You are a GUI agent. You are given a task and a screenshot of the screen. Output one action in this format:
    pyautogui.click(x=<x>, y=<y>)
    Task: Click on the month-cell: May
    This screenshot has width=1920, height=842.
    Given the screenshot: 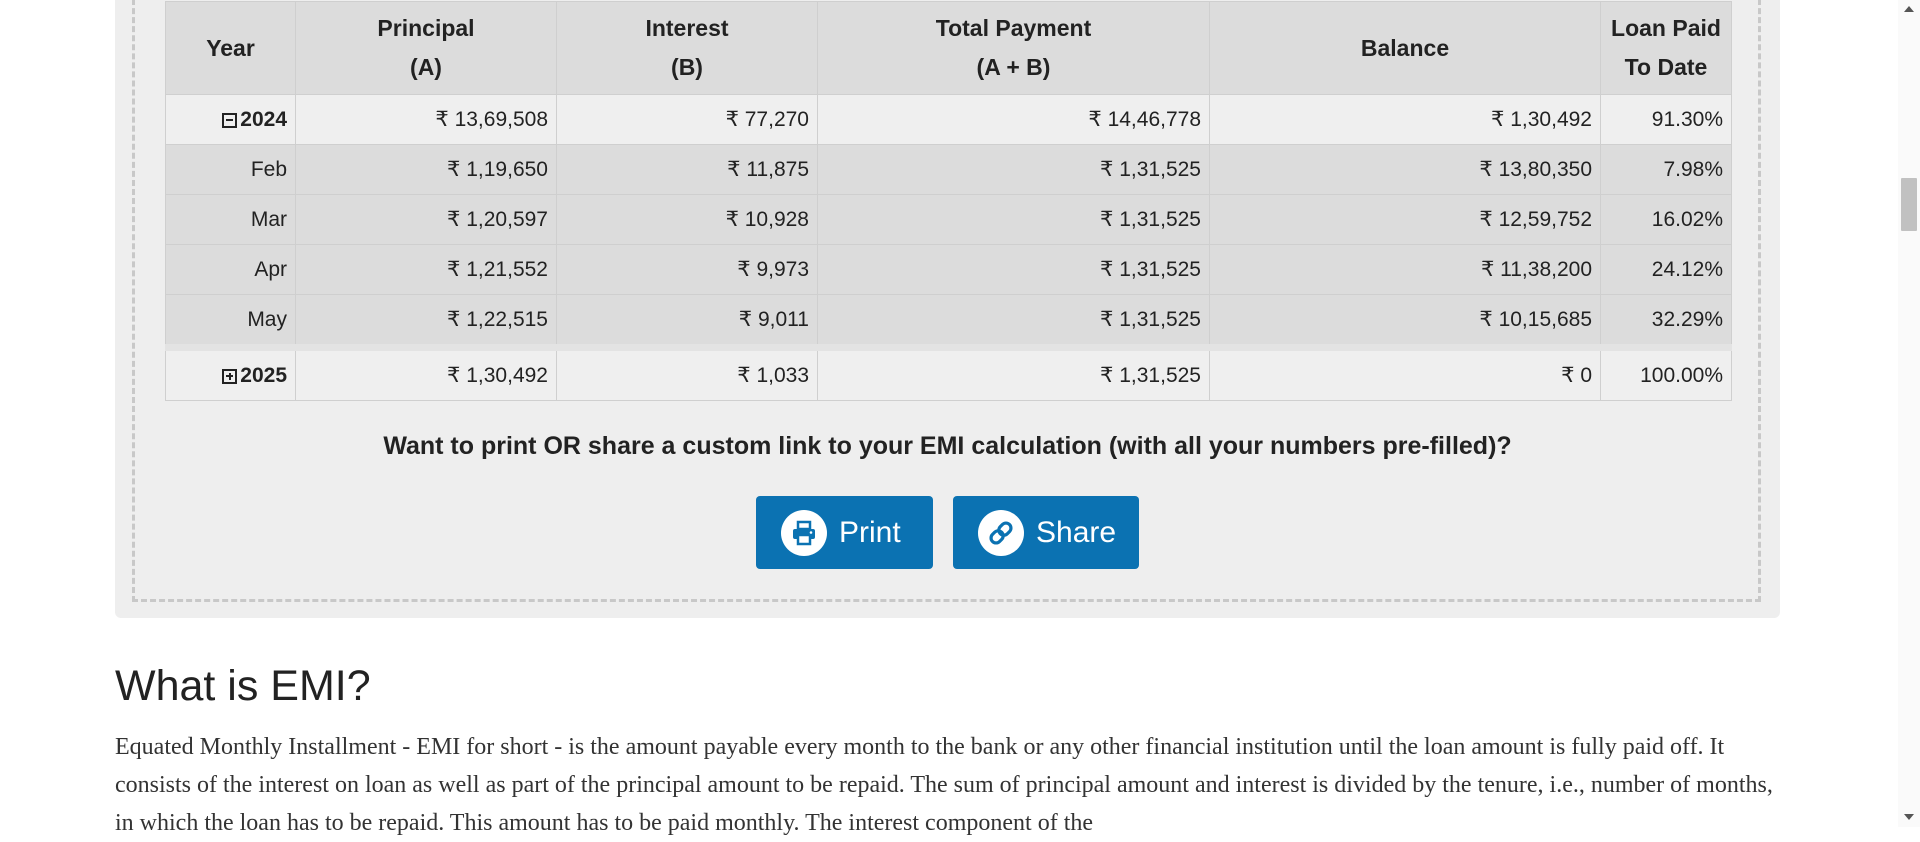 What is the action you would take?
    pyautogui.click(x=230, y=322)
    